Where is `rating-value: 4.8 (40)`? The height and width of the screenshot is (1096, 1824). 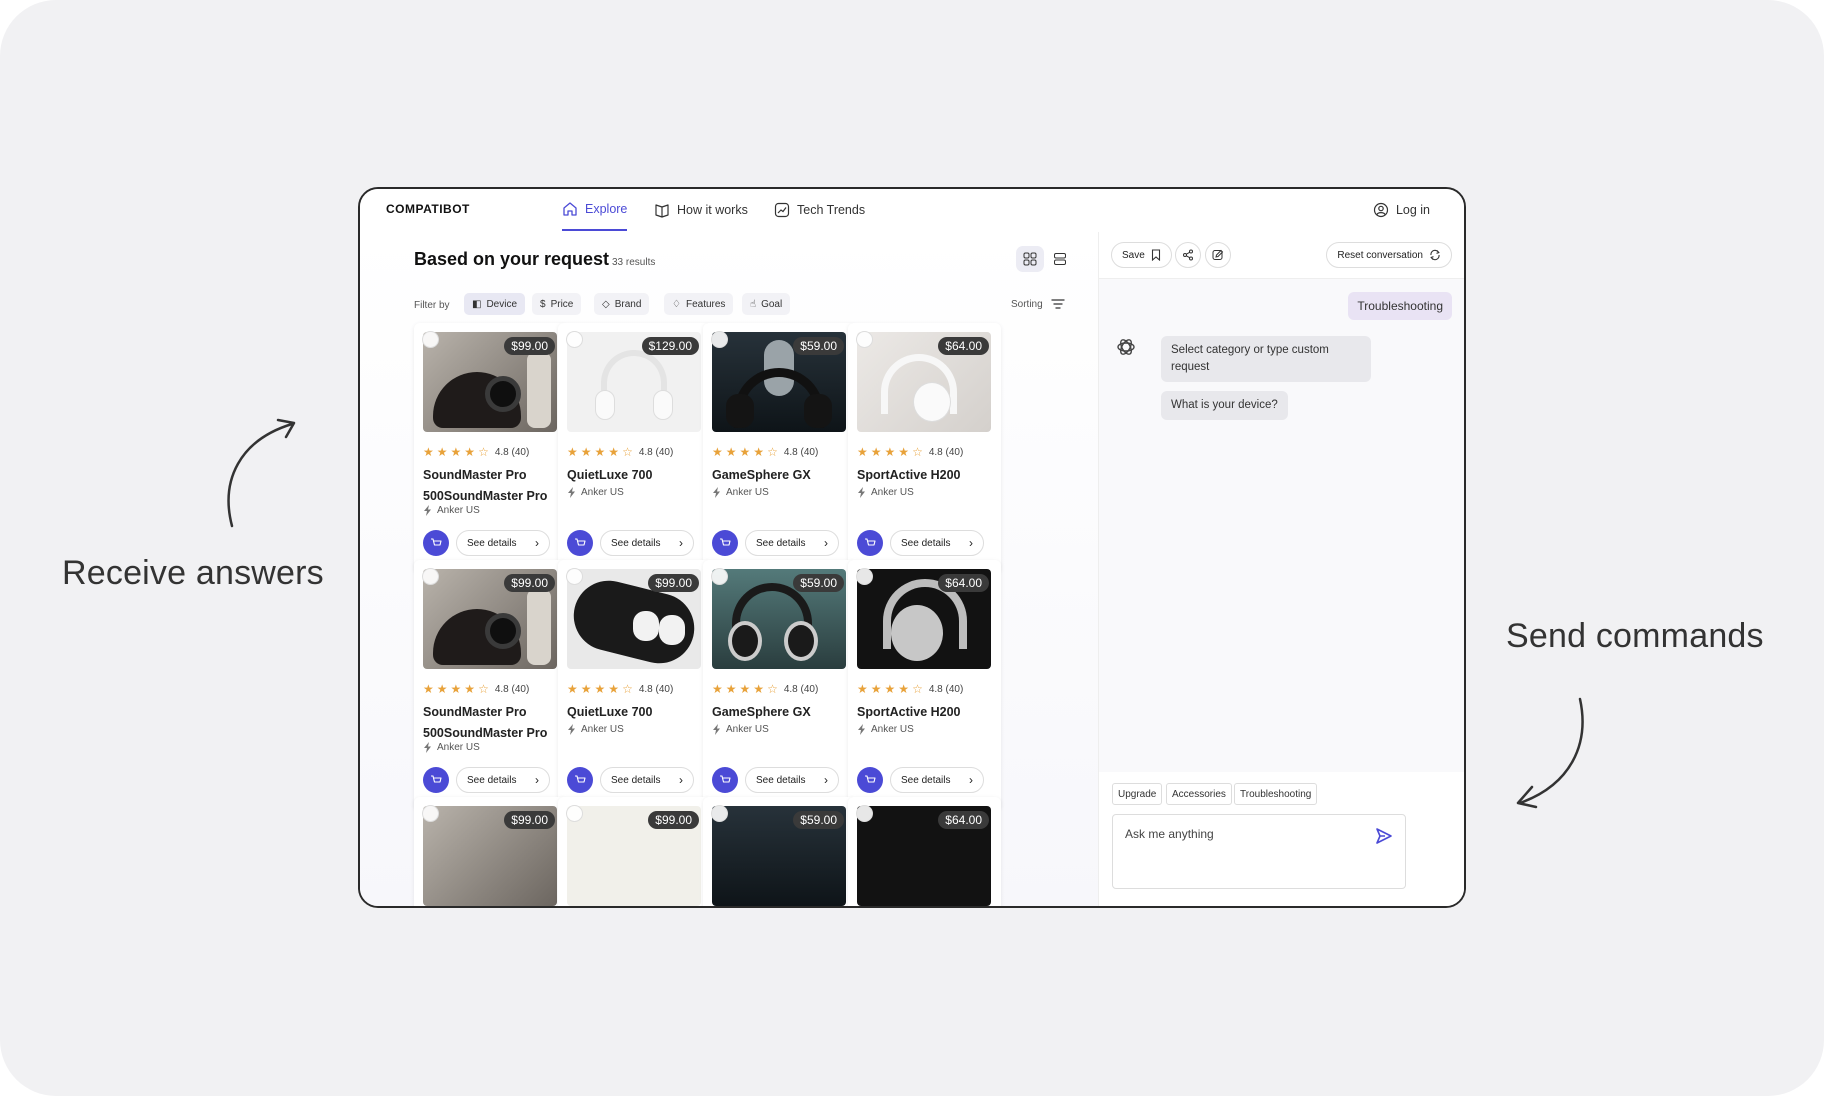
rating-value: 4.8 (40) is located at coordinates (801, 689).